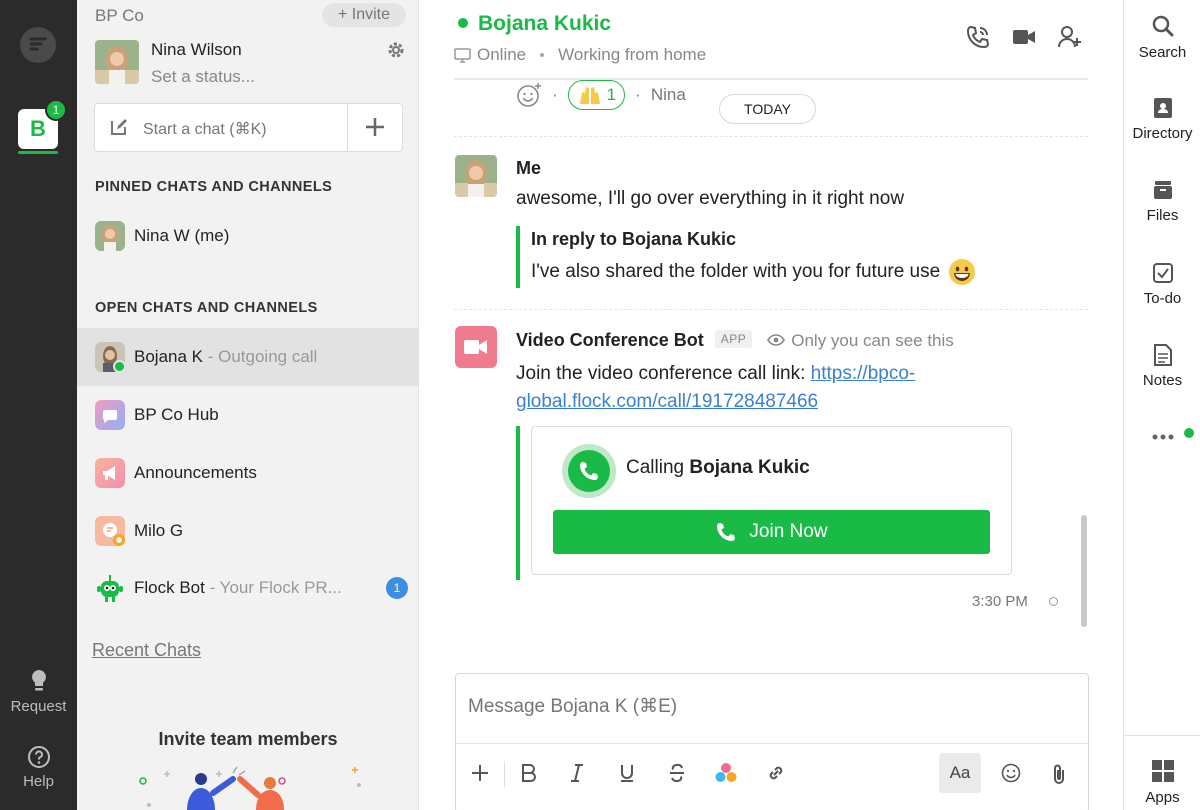 This screenshot has height=810, width=1200. I want to click on chat-row-announcements: Announcements, so click(247, 473).